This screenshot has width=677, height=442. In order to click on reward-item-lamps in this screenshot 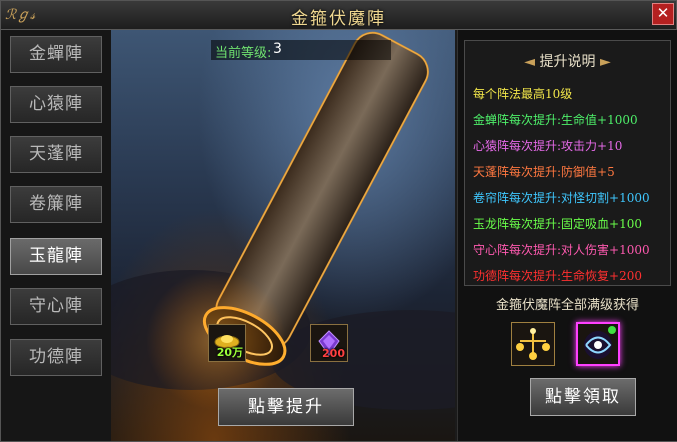, I will do `click(533, 344)`.